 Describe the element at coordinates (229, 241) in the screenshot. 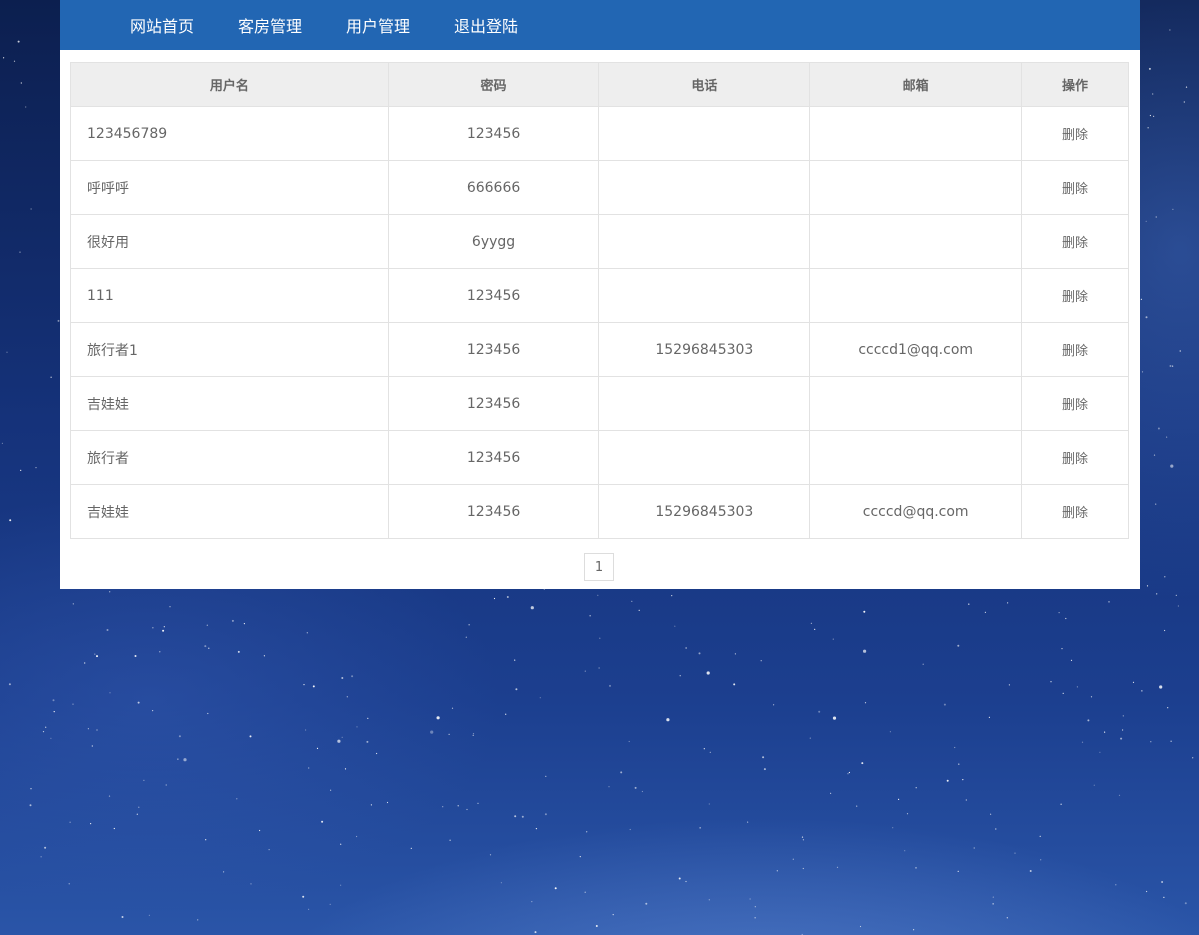

I see `cell-username: 很好用` at that location.